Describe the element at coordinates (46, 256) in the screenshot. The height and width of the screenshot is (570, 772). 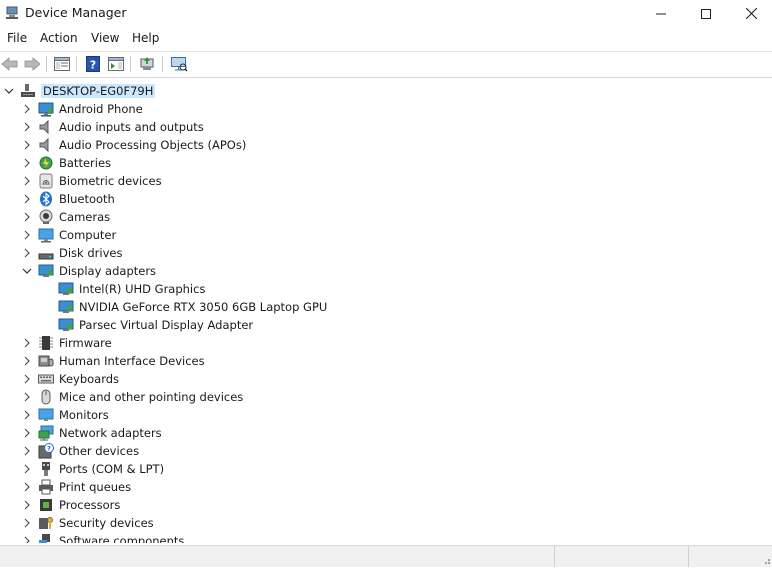
I see `disk-drive-icon` at that location.